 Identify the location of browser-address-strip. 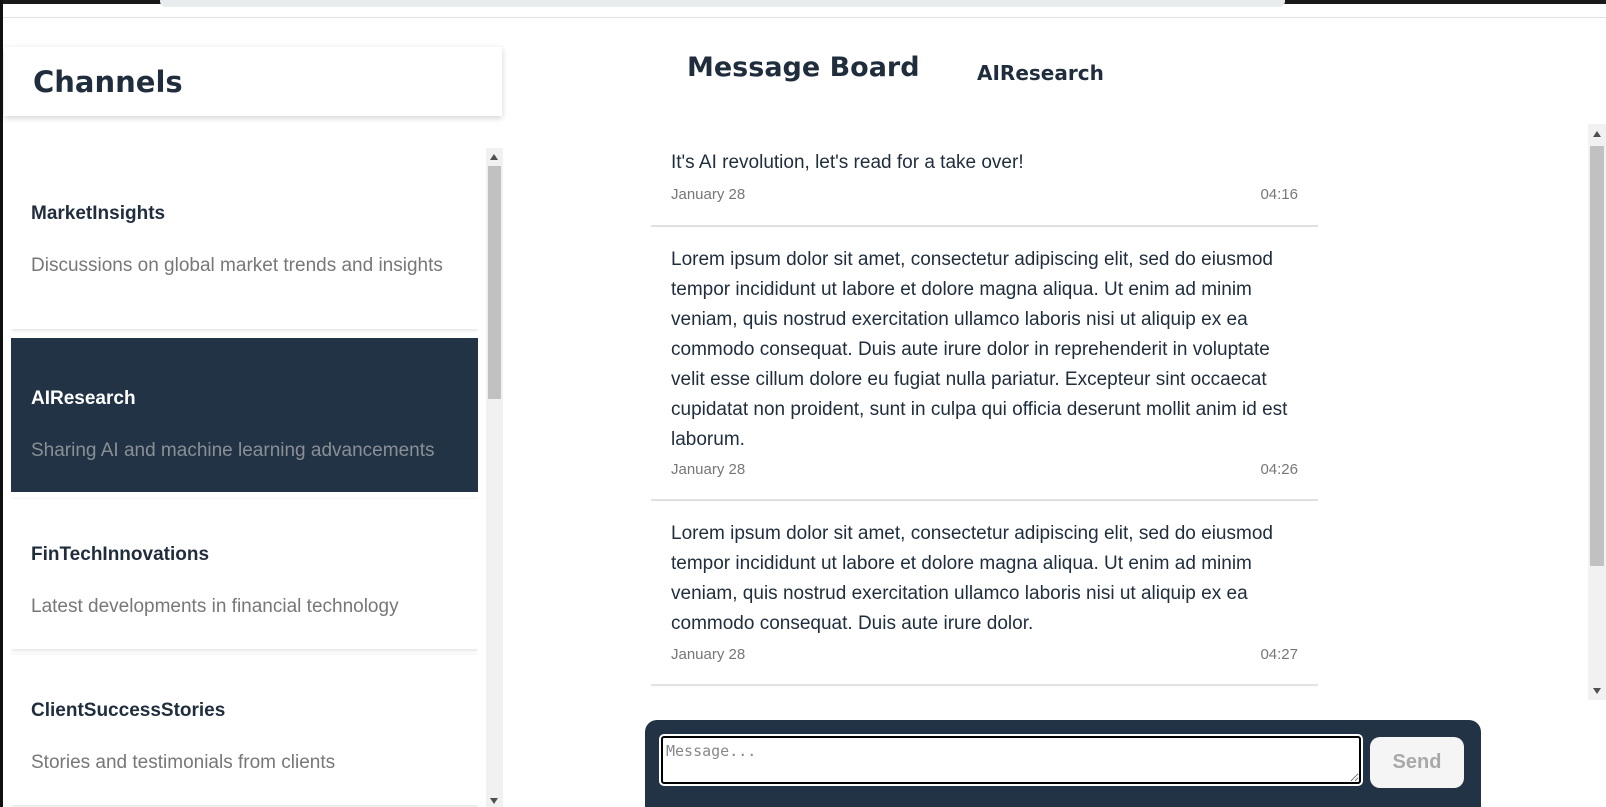
(722, 3).